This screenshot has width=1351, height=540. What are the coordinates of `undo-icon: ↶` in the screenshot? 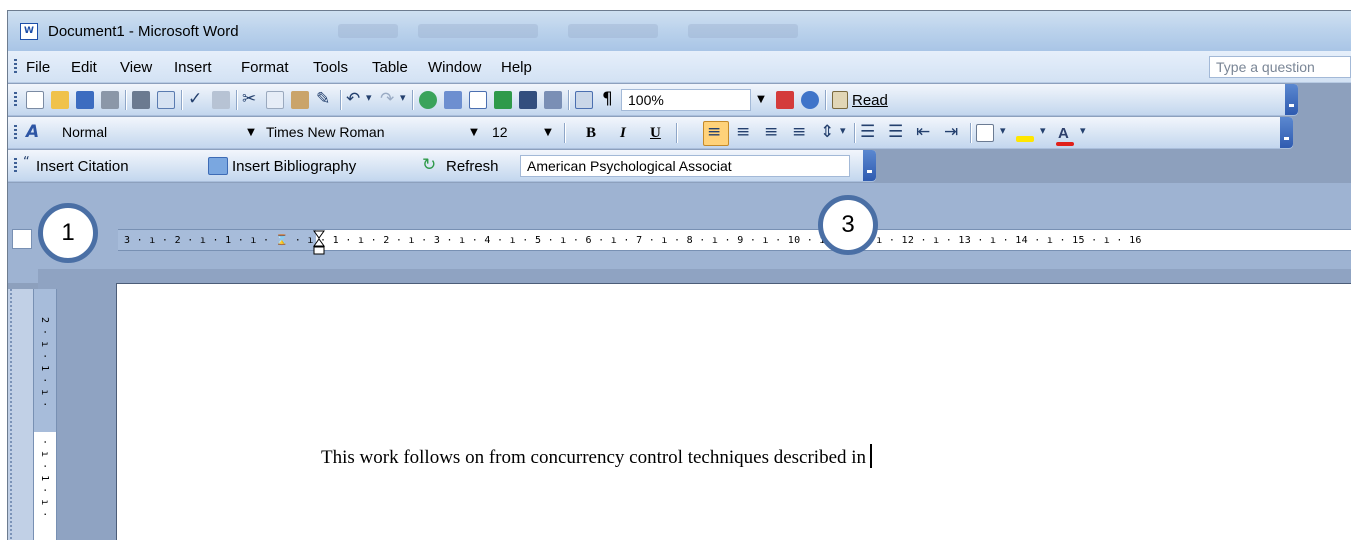 It's located at (353, 99).